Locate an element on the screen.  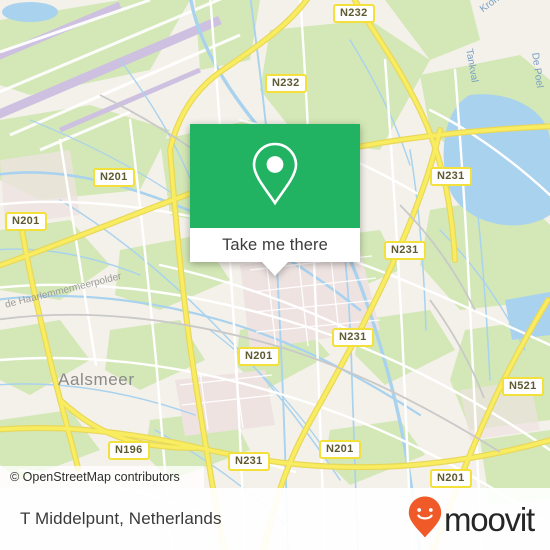
callout-action: Take me there is located at coordinates (275, 252).